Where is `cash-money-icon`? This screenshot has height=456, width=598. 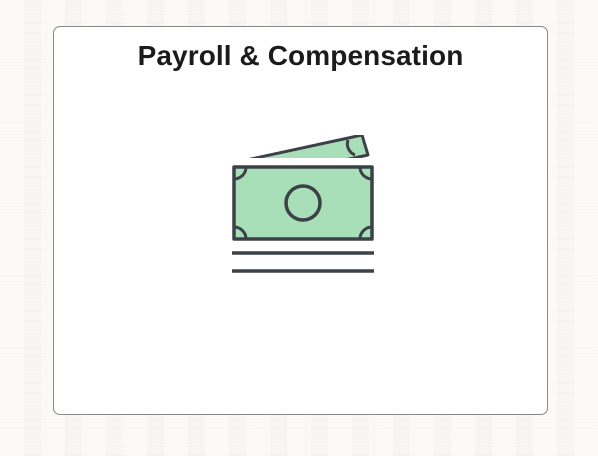
cash-money-icon is located at coordinates (302, 206).